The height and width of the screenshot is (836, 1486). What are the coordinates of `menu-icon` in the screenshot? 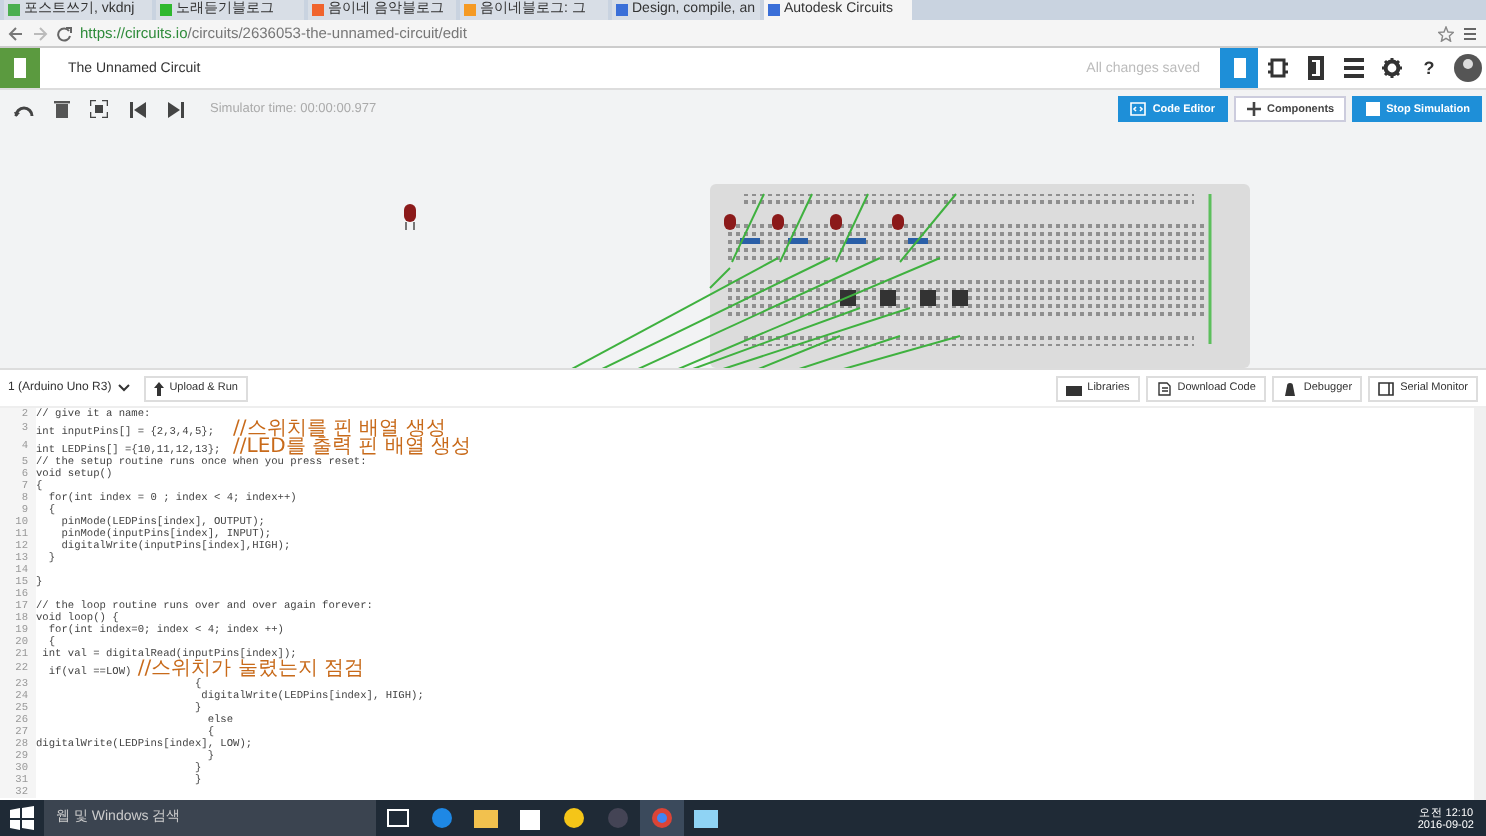 It's located at (1470, 33).